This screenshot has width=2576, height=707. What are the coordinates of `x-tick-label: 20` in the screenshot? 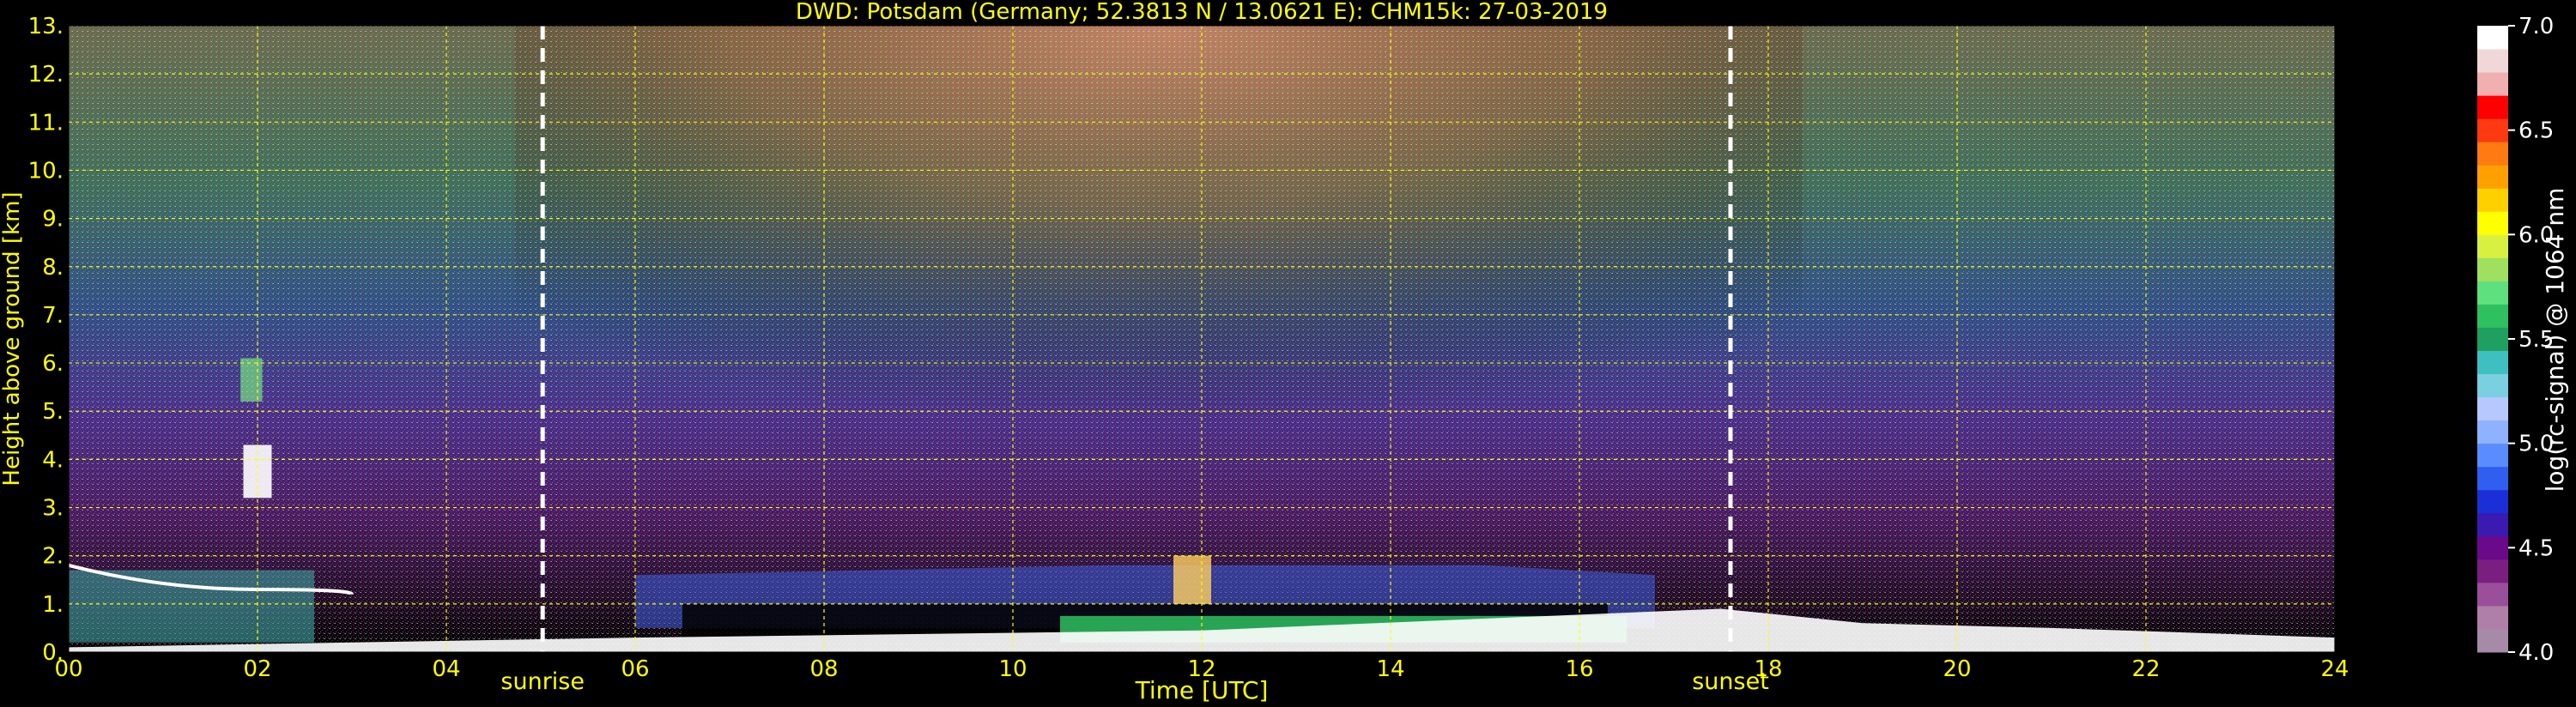 It's located at (1957, 669).